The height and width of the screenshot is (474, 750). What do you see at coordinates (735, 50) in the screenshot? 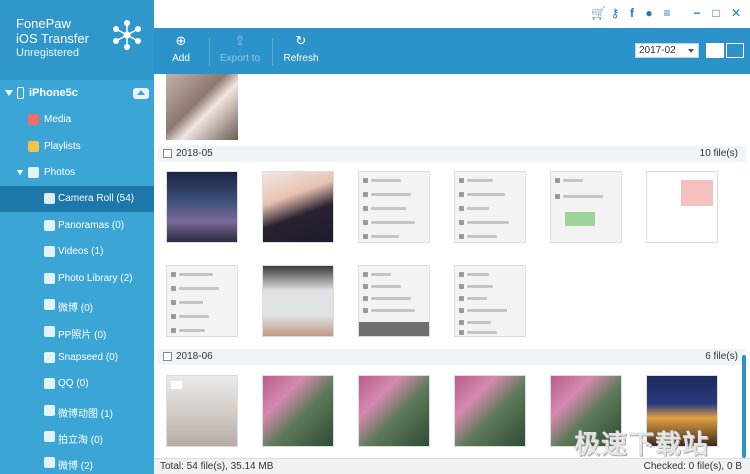
I see `list-view-button` at bounding box center [735, 50].